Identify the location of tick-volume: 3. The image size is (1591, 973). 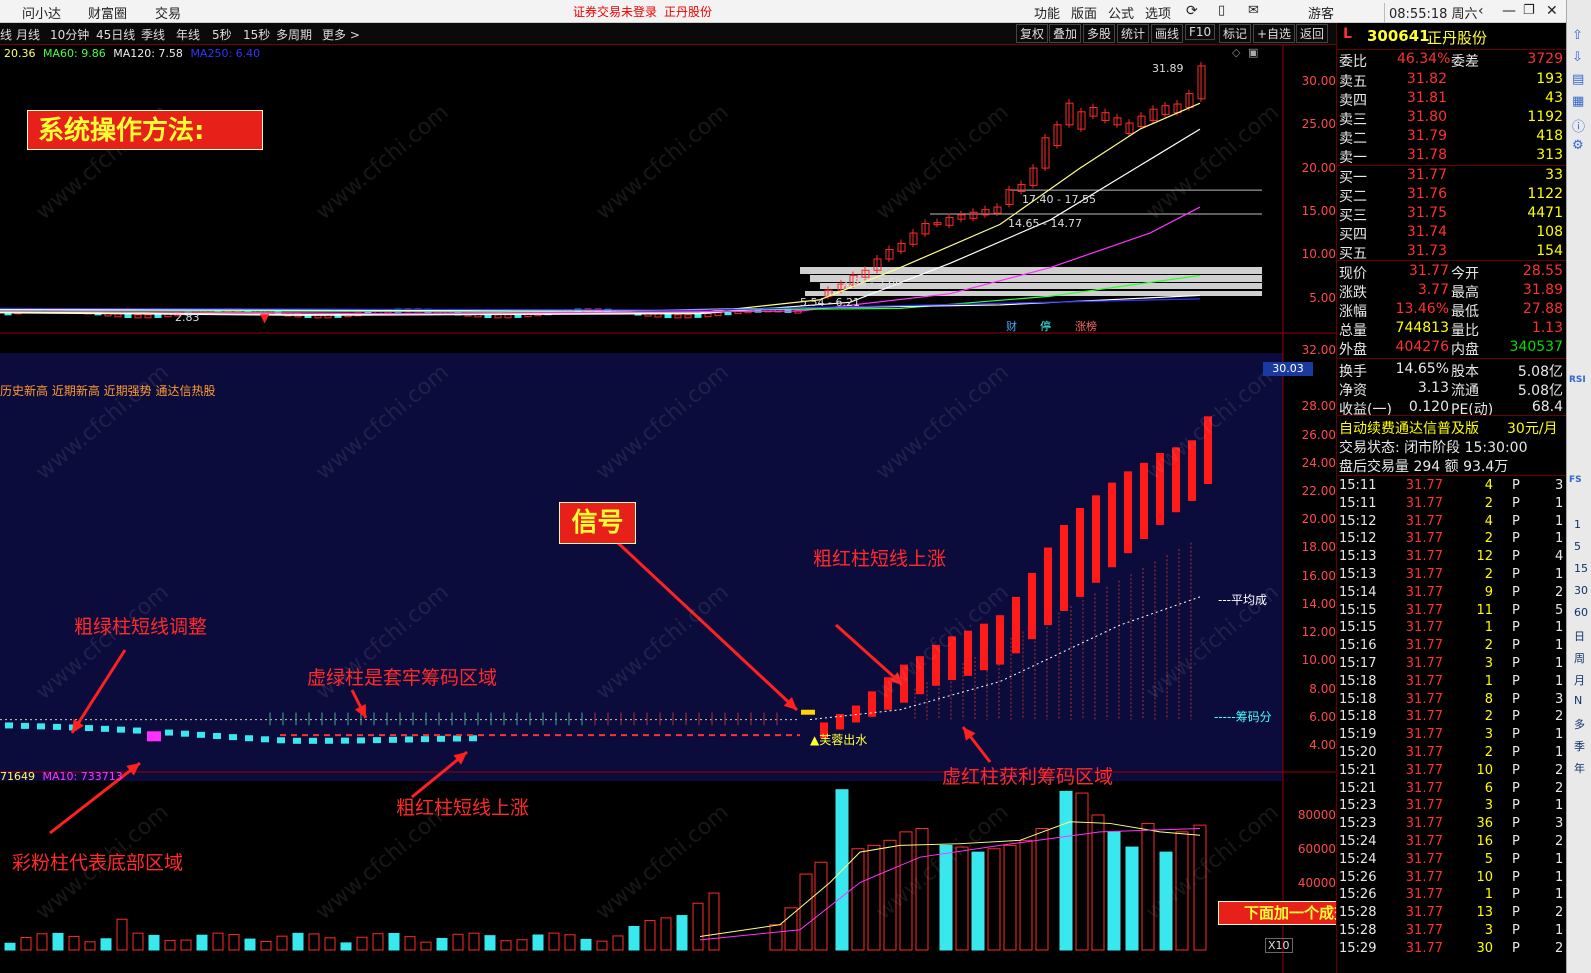
(1488, 806).